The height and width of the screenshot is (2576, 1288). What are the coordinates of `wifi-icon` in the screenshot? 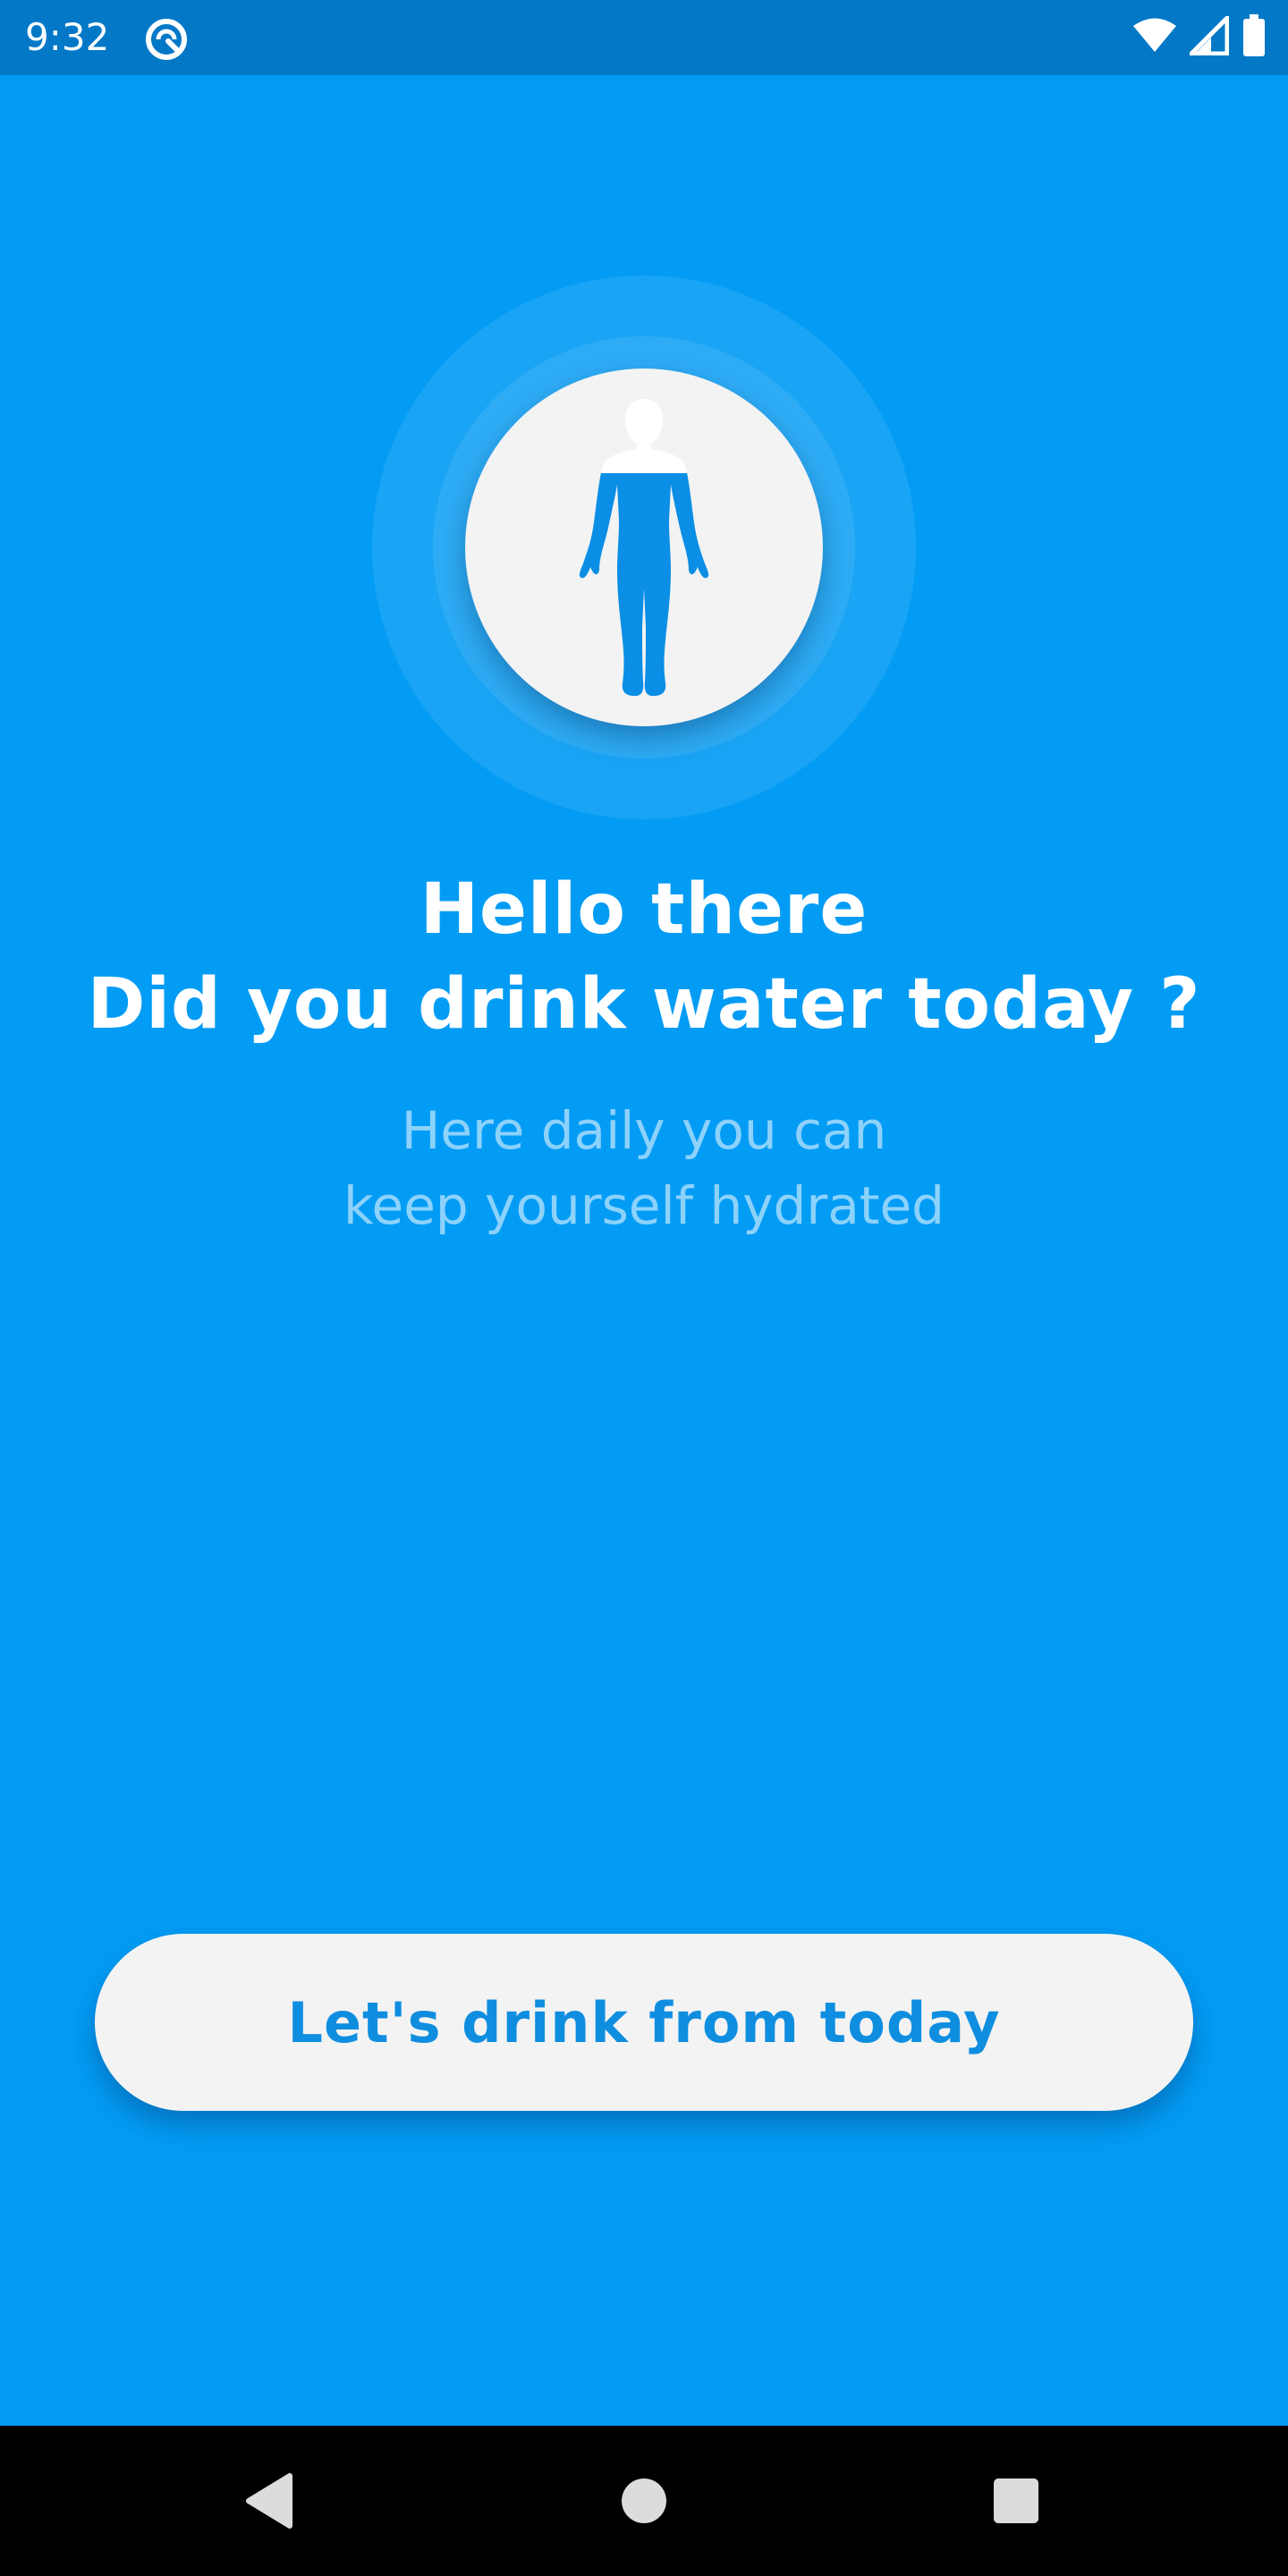 It's located at (1154, 37).